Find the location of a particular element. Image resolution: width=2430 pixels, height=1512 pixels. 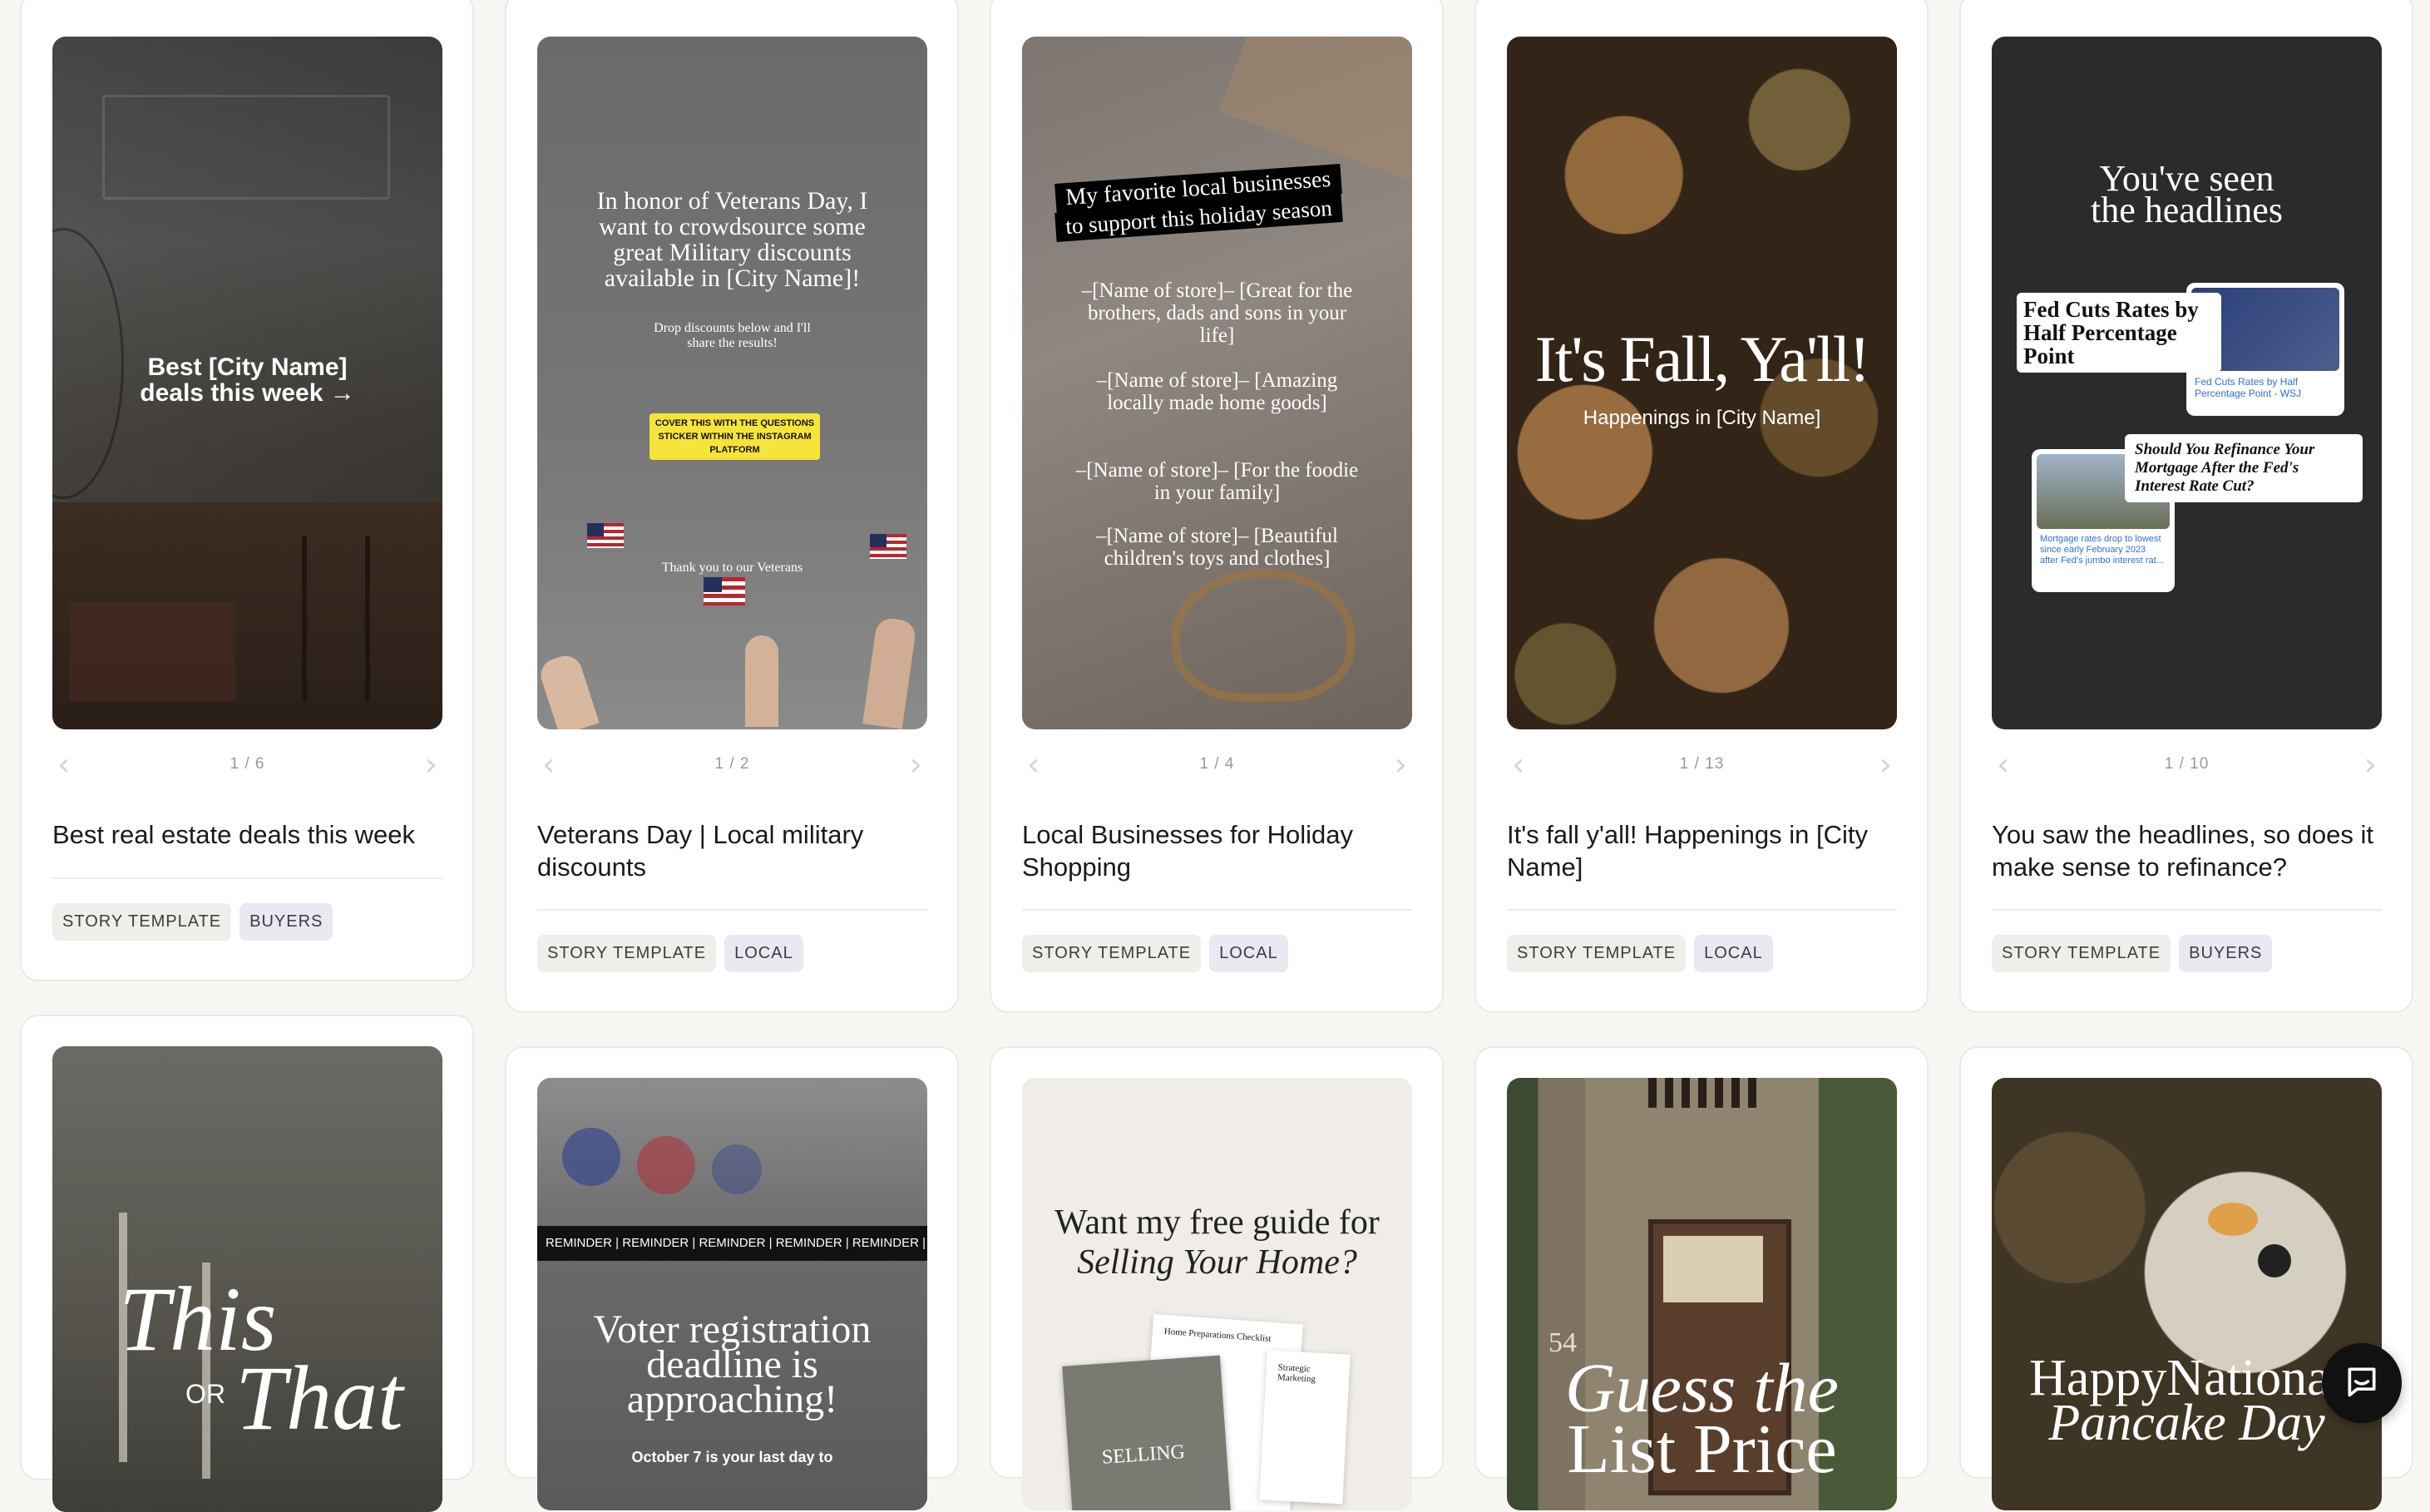

story-headline: Pancake Day is located at coordinates (2186, 1423).